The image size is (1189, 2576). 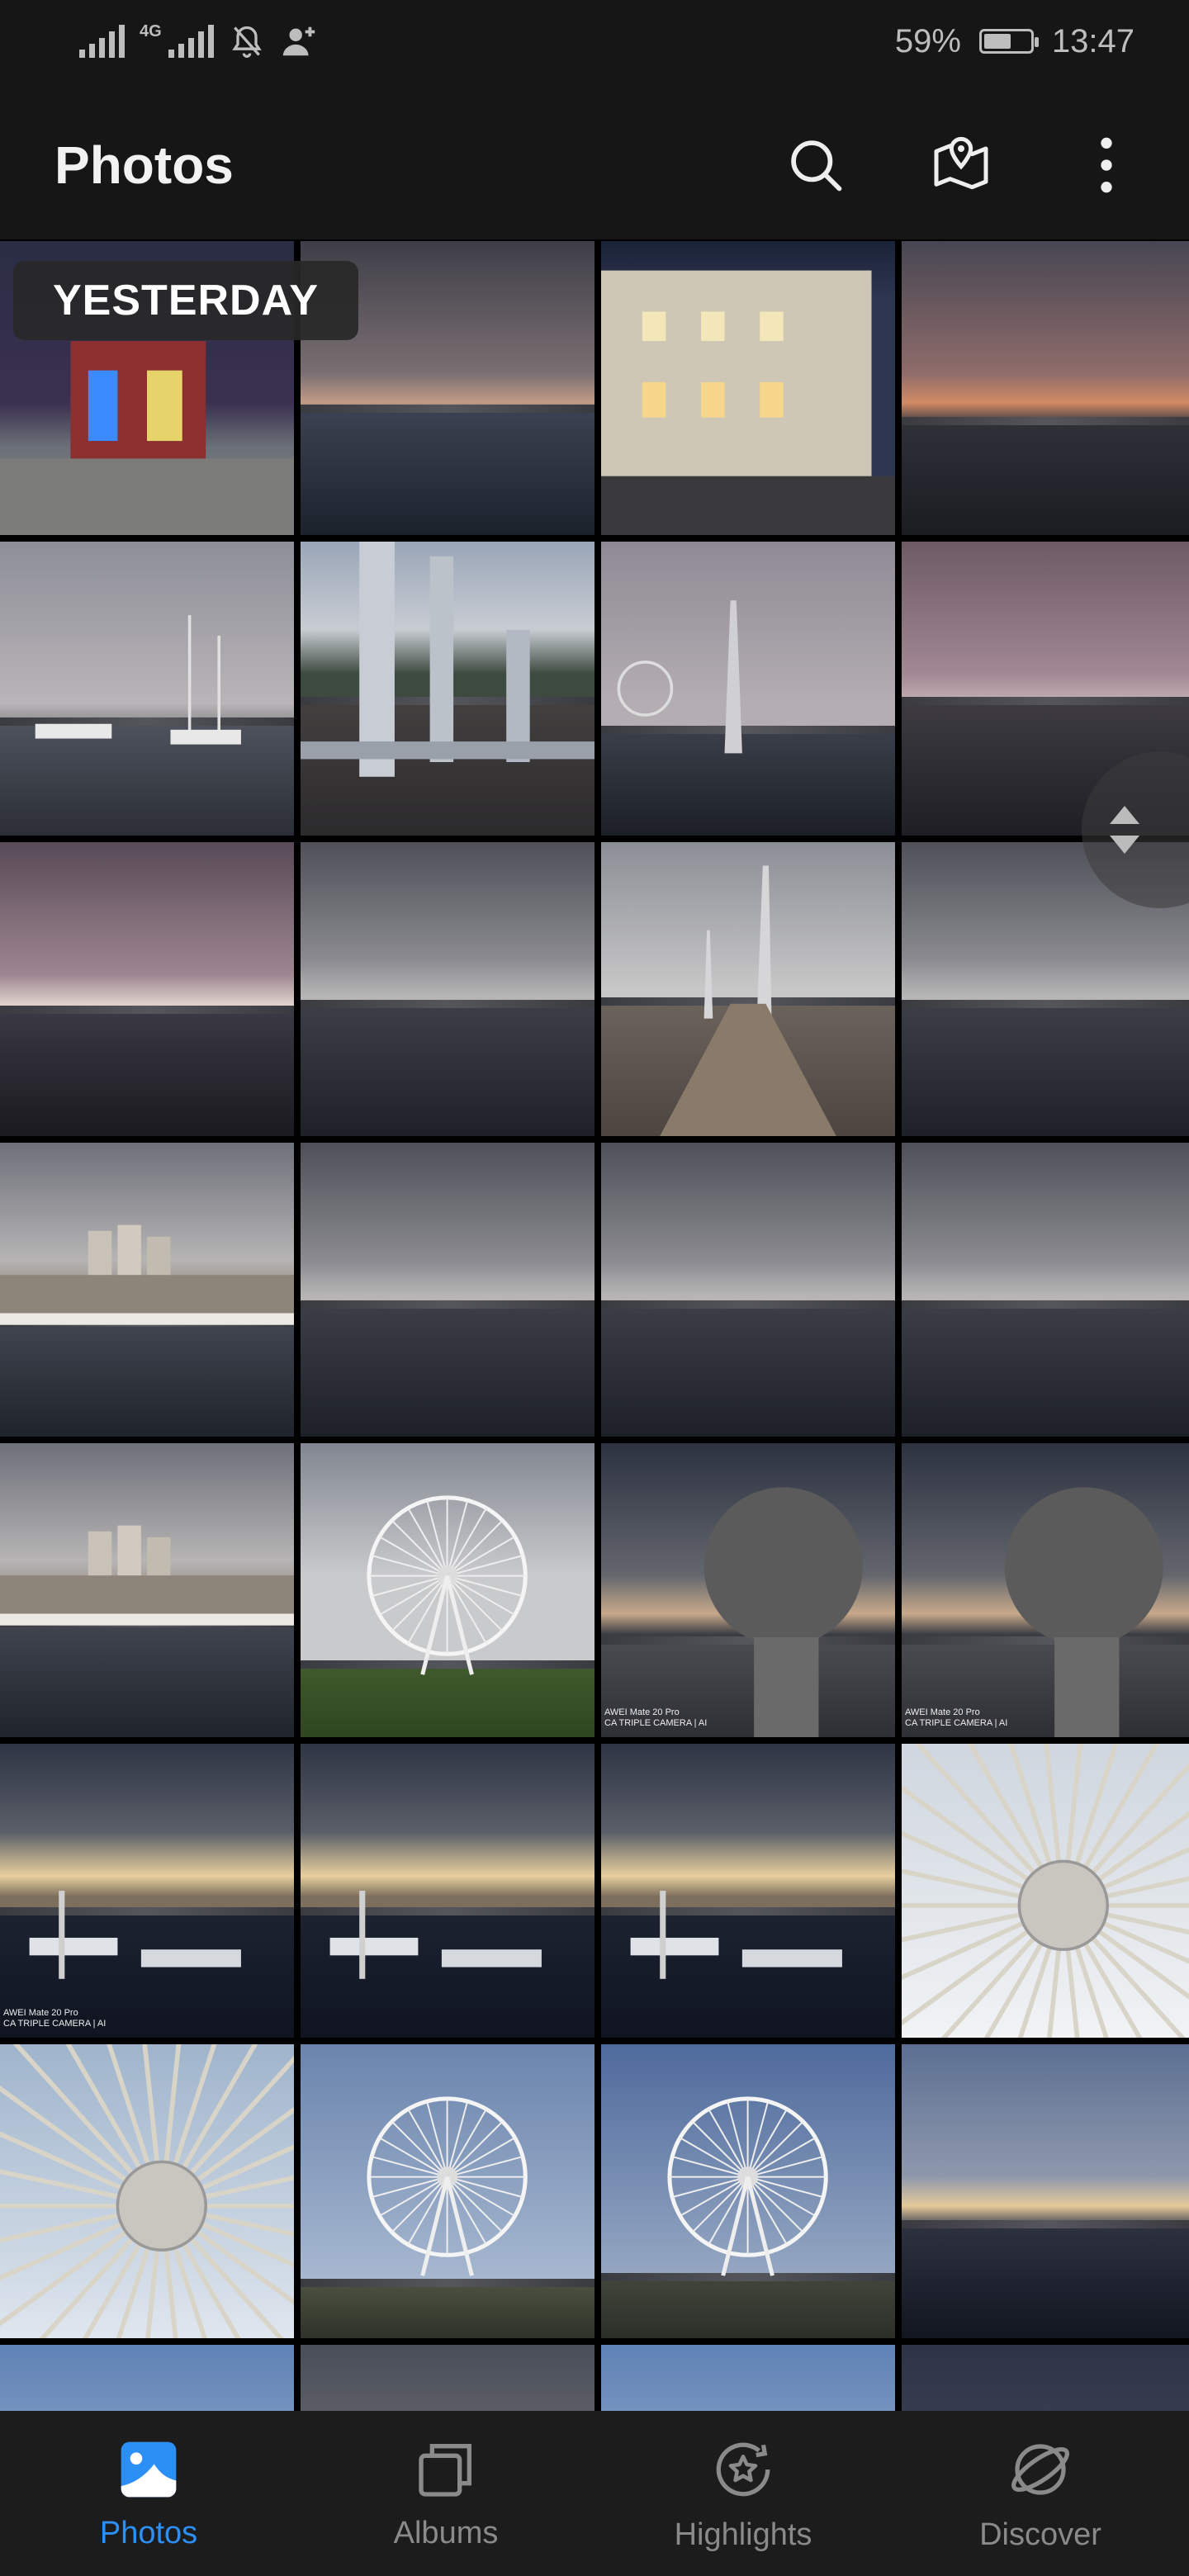 What do you see at coordinates (298, 41) in the screenshot?
I see `add-contact-icon` at bounding box center [298, 41].